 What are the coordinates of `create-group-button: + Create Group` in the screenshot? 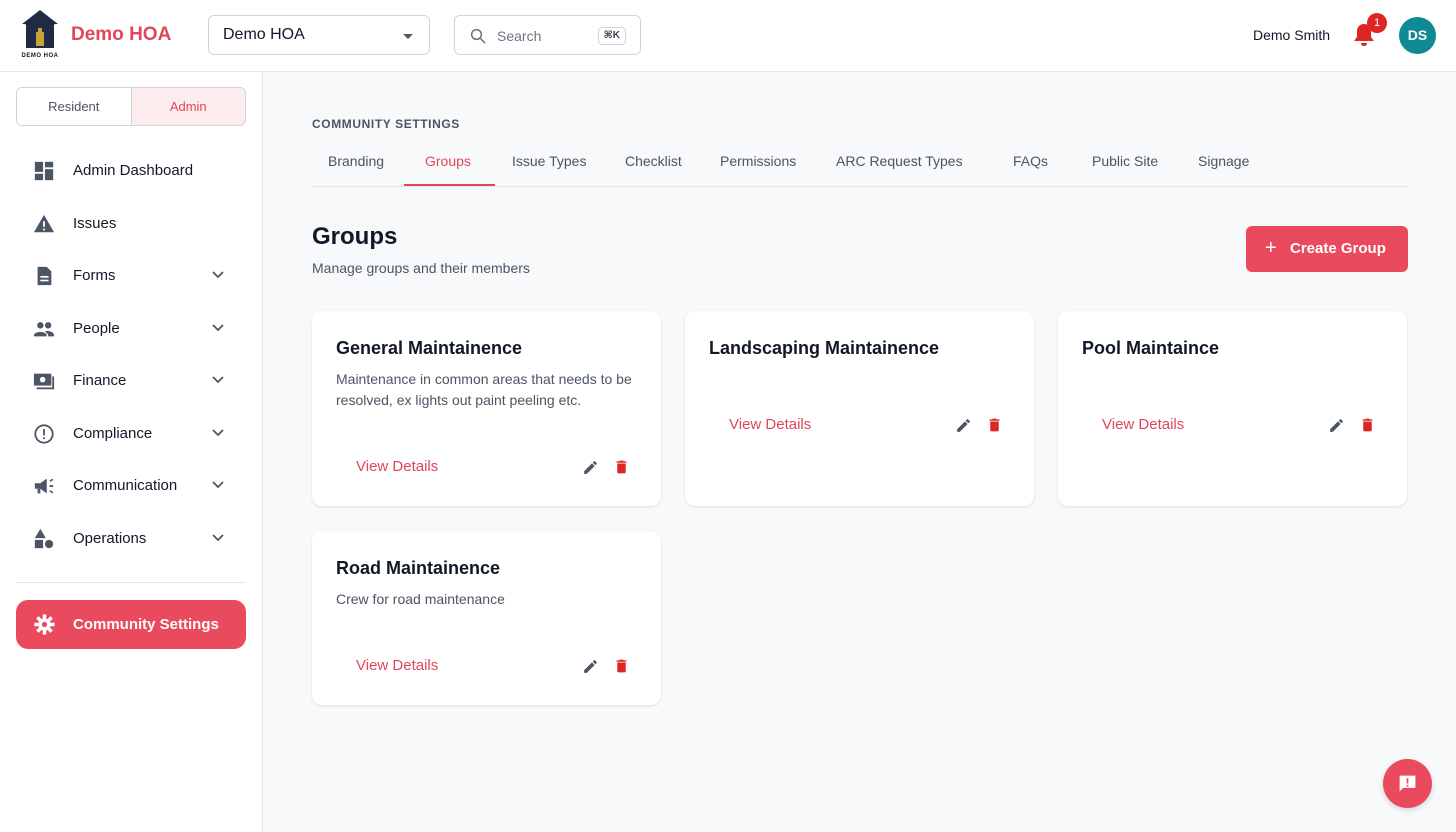 It's located at (1327, 249).